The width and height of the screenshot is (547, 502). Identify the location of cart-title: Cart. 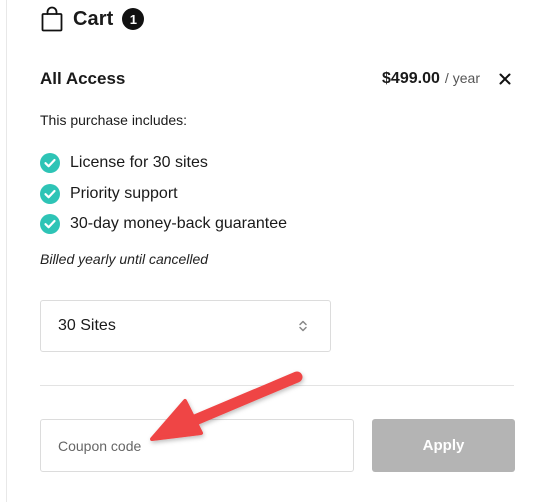
(93, 18).